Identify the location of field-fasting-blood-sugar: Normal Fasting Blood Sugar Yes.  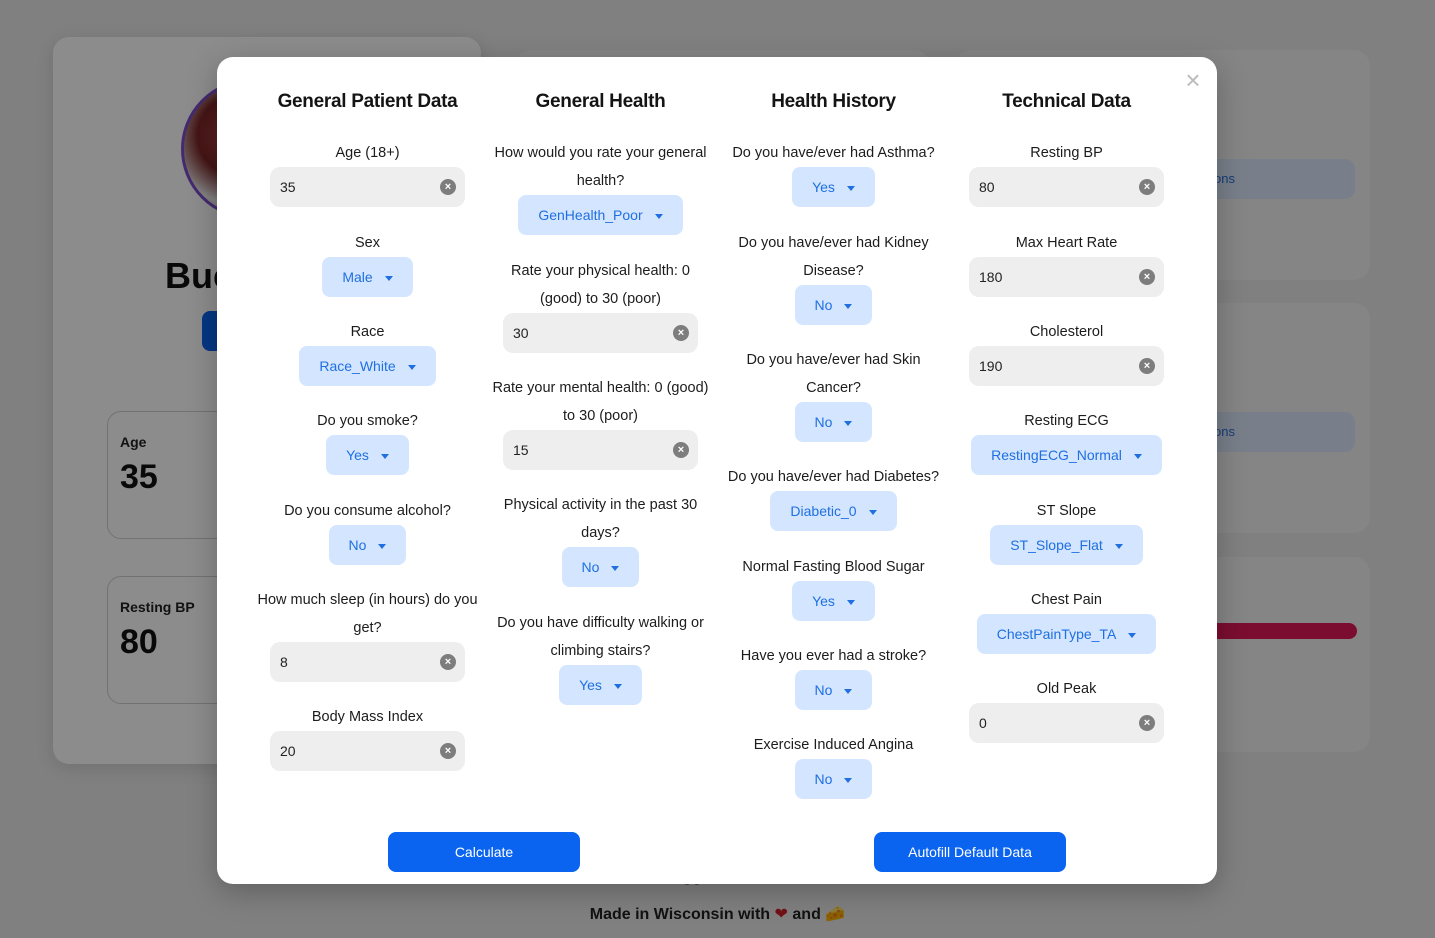
(833, 587).